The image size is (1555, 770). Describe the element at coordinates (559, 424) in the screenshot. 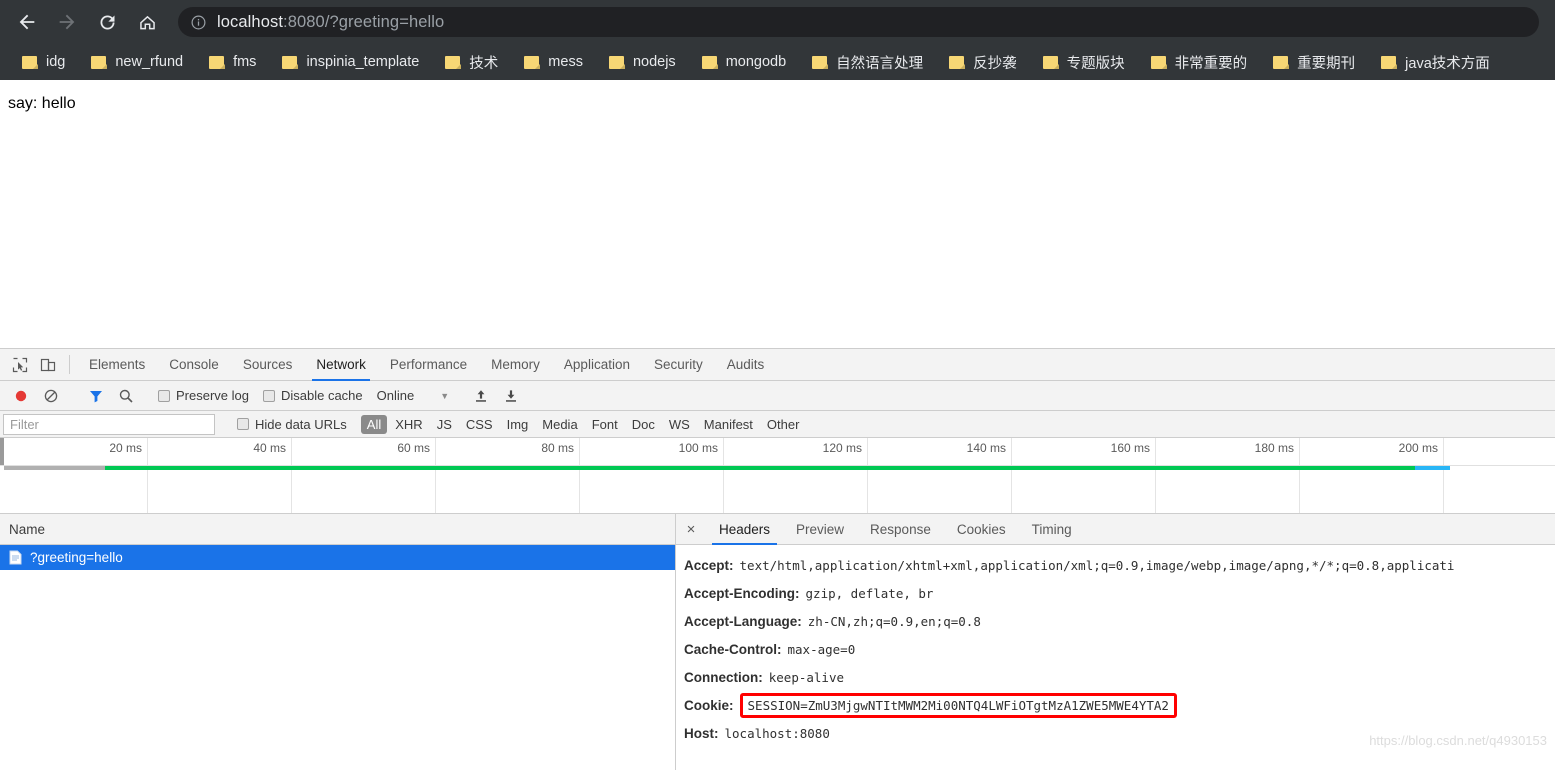

I see `type-filter-media: Media` at that location.